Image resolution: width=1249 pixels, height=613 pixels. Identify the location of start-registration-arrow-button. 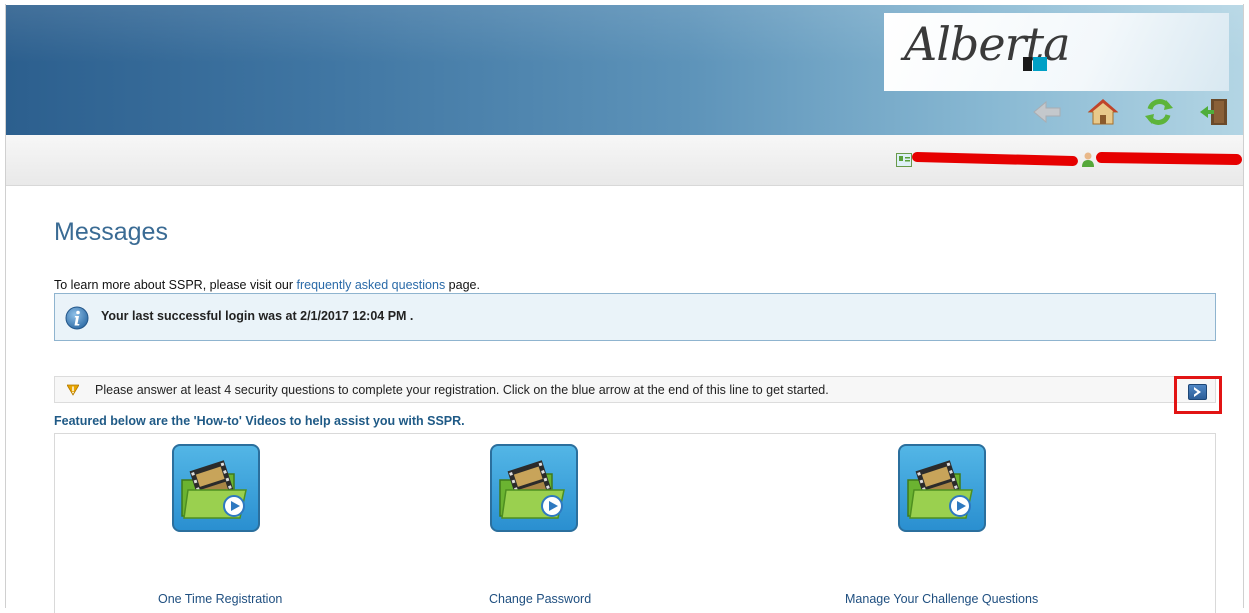
(1197, 392).